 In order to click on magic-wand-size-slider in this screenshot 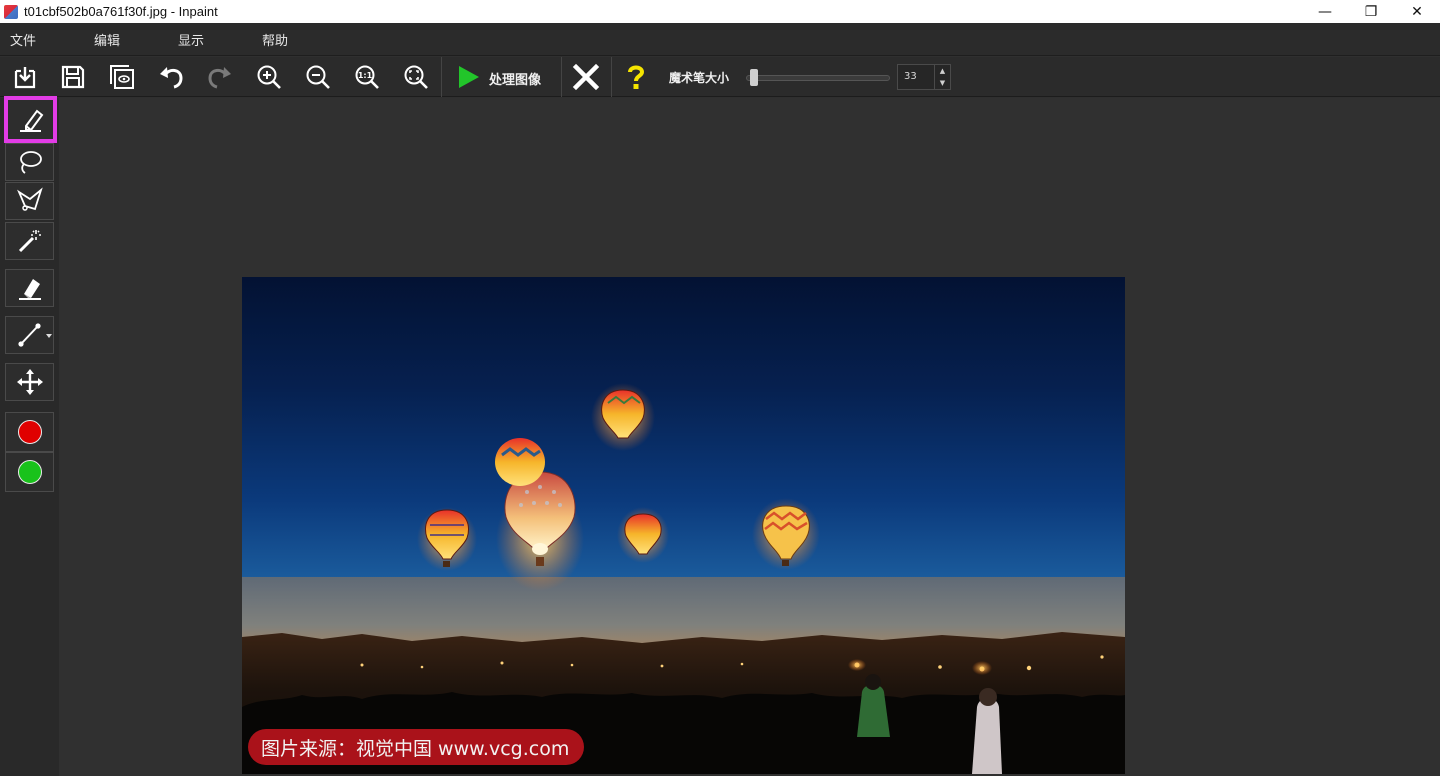, I will do `click(818, 78)`.